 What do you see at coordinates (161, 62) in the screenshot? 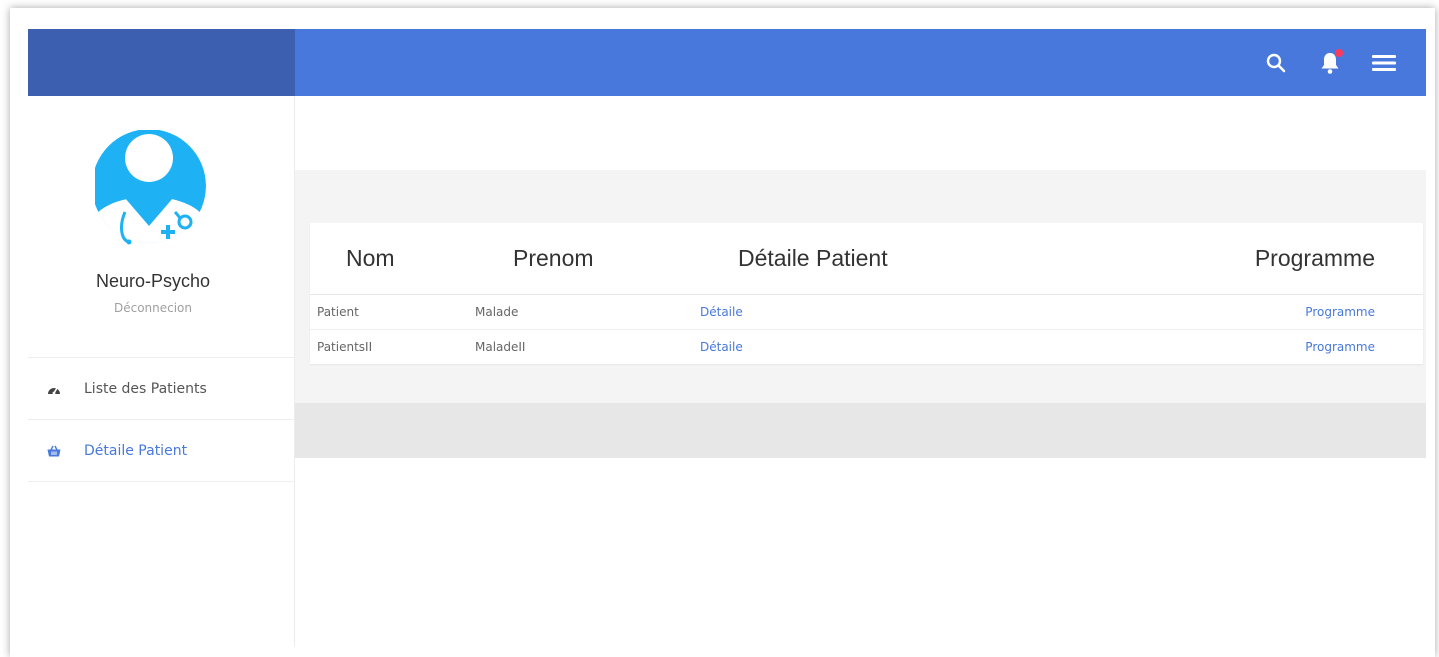
I see `sidebar-header` at bounding box center [161, 62].